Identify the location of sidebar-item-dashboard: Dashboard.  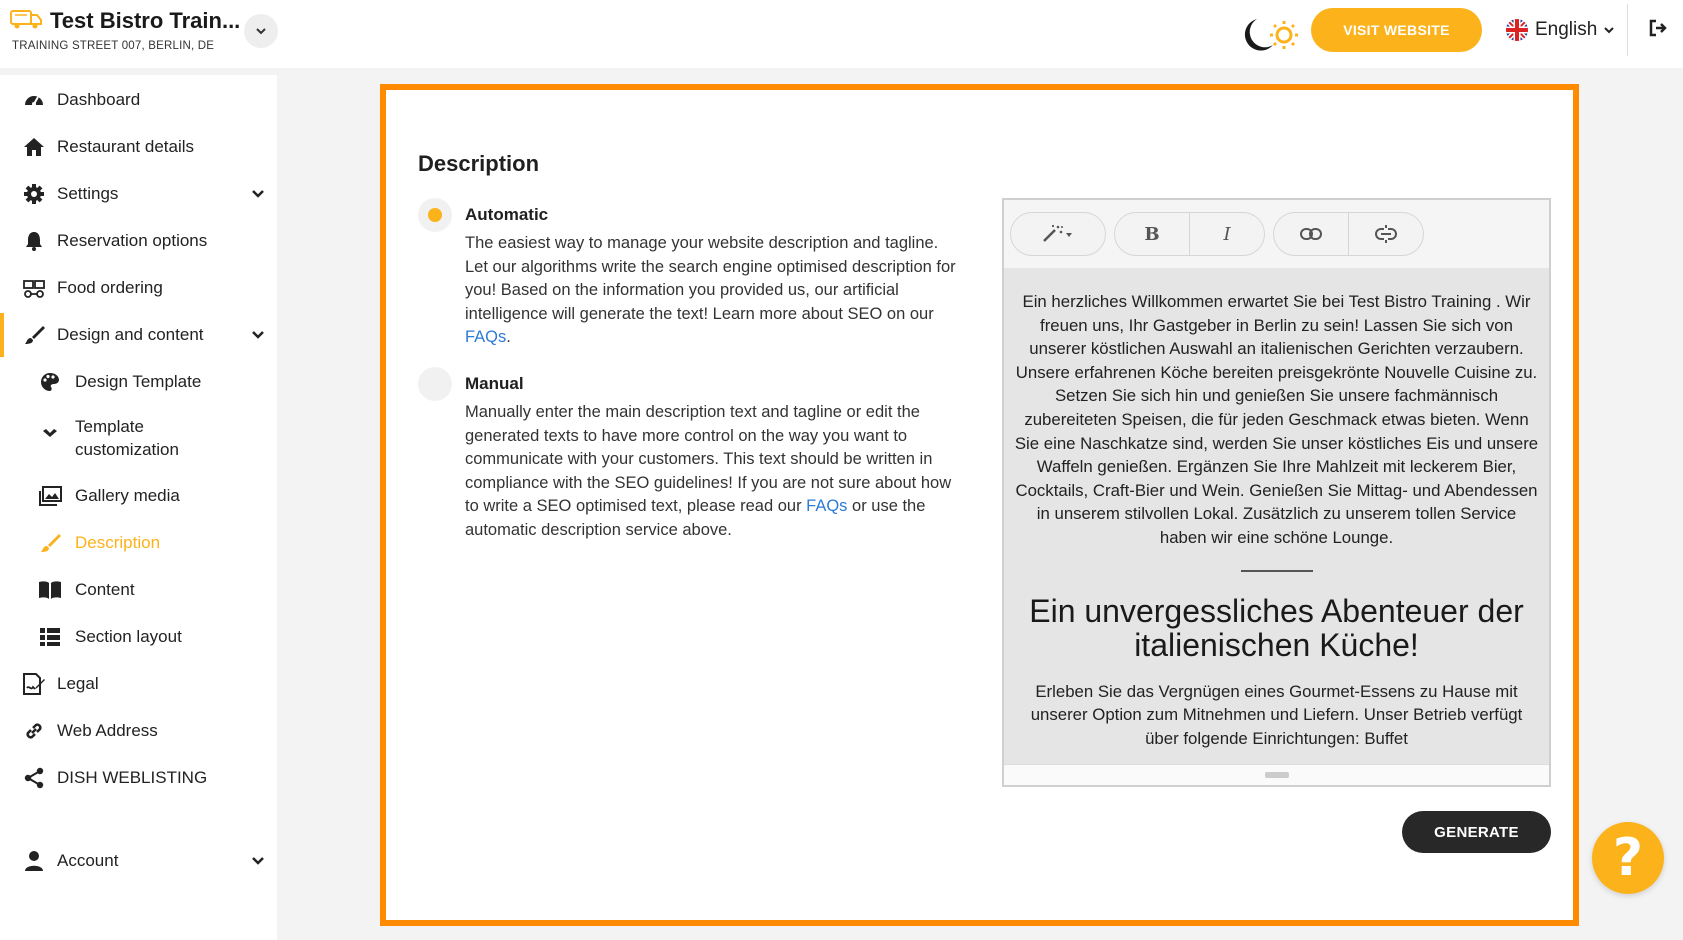
(138, 100).